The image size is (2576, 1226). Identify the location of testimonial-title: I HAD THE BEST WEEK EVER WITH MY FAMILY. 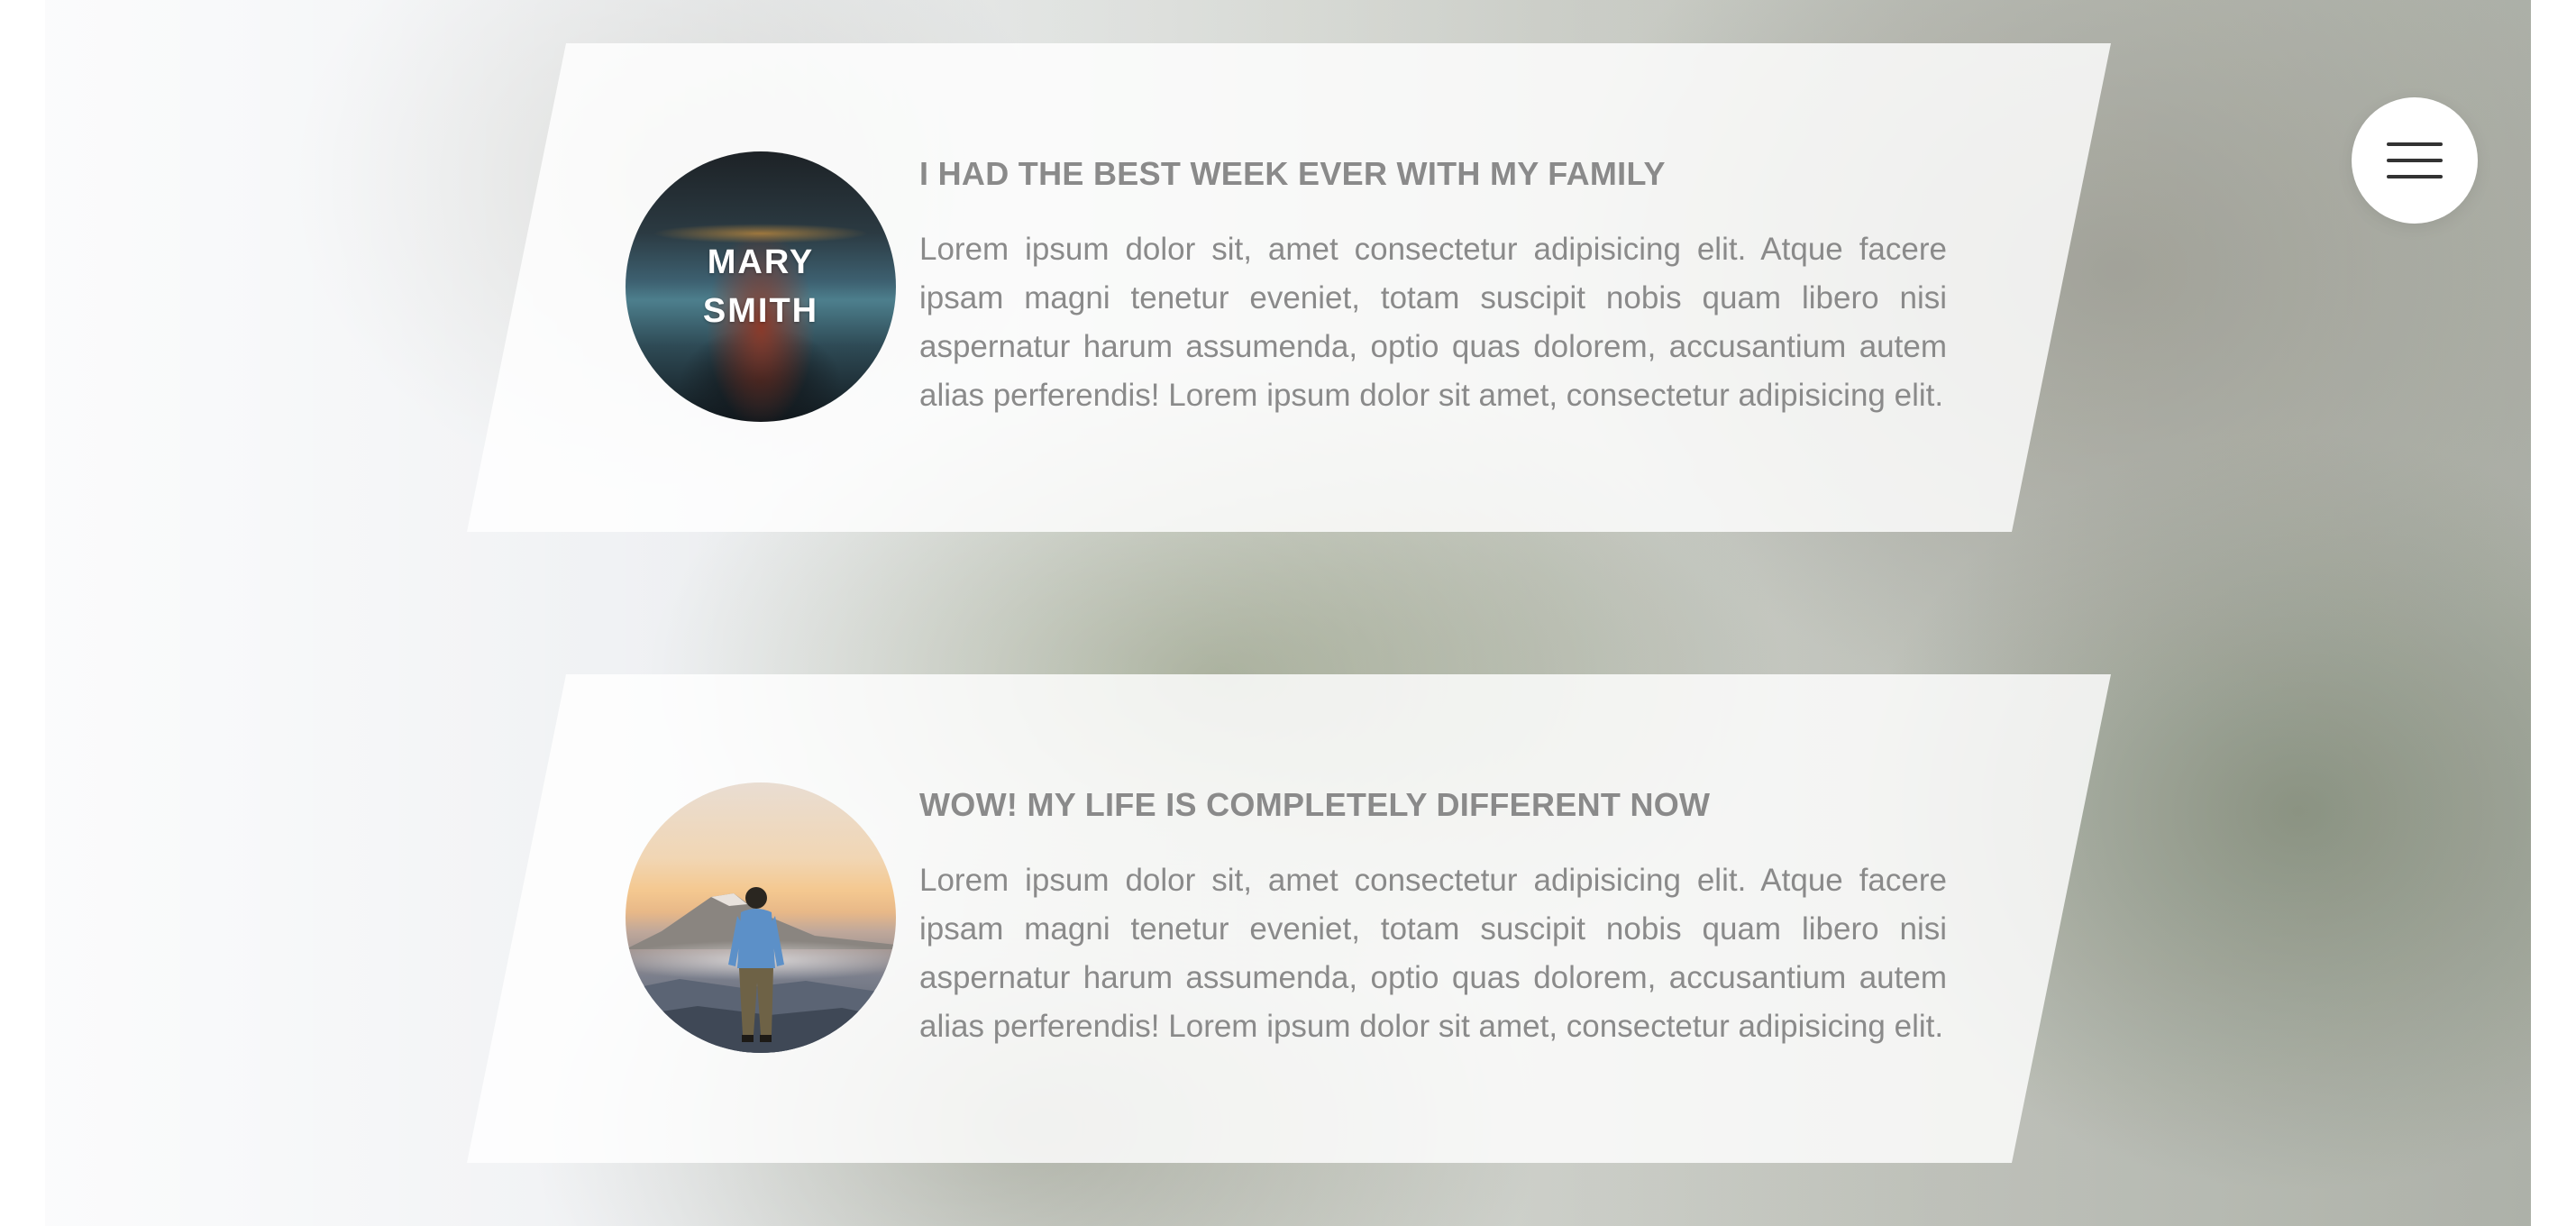
(1292, 173).